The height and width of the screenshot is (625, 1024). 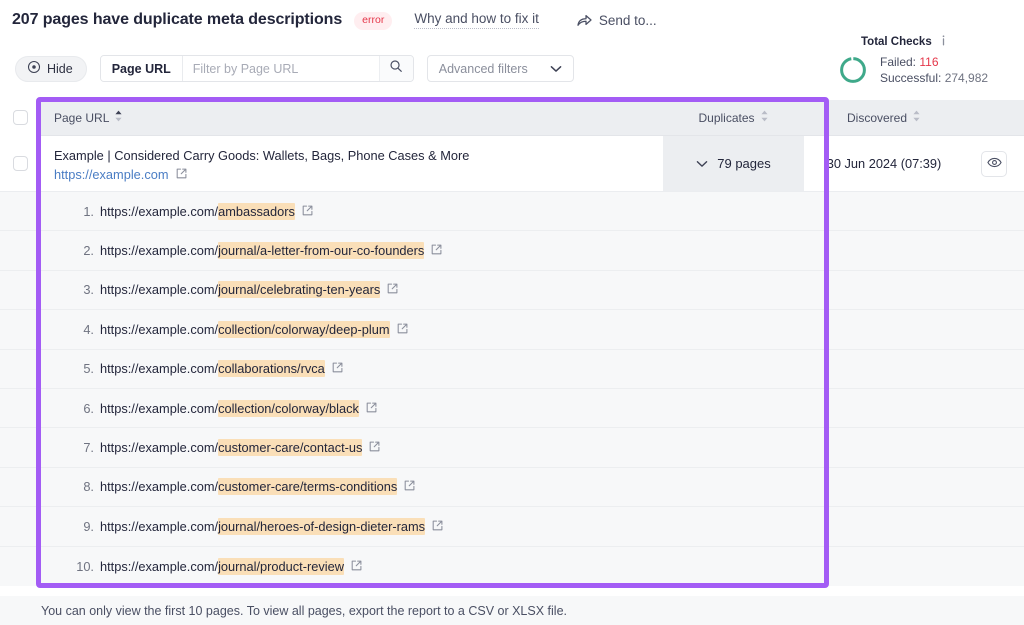 I want to click on advanced-filters-dropdown: Advanced filters, so click(x=500, y=68).